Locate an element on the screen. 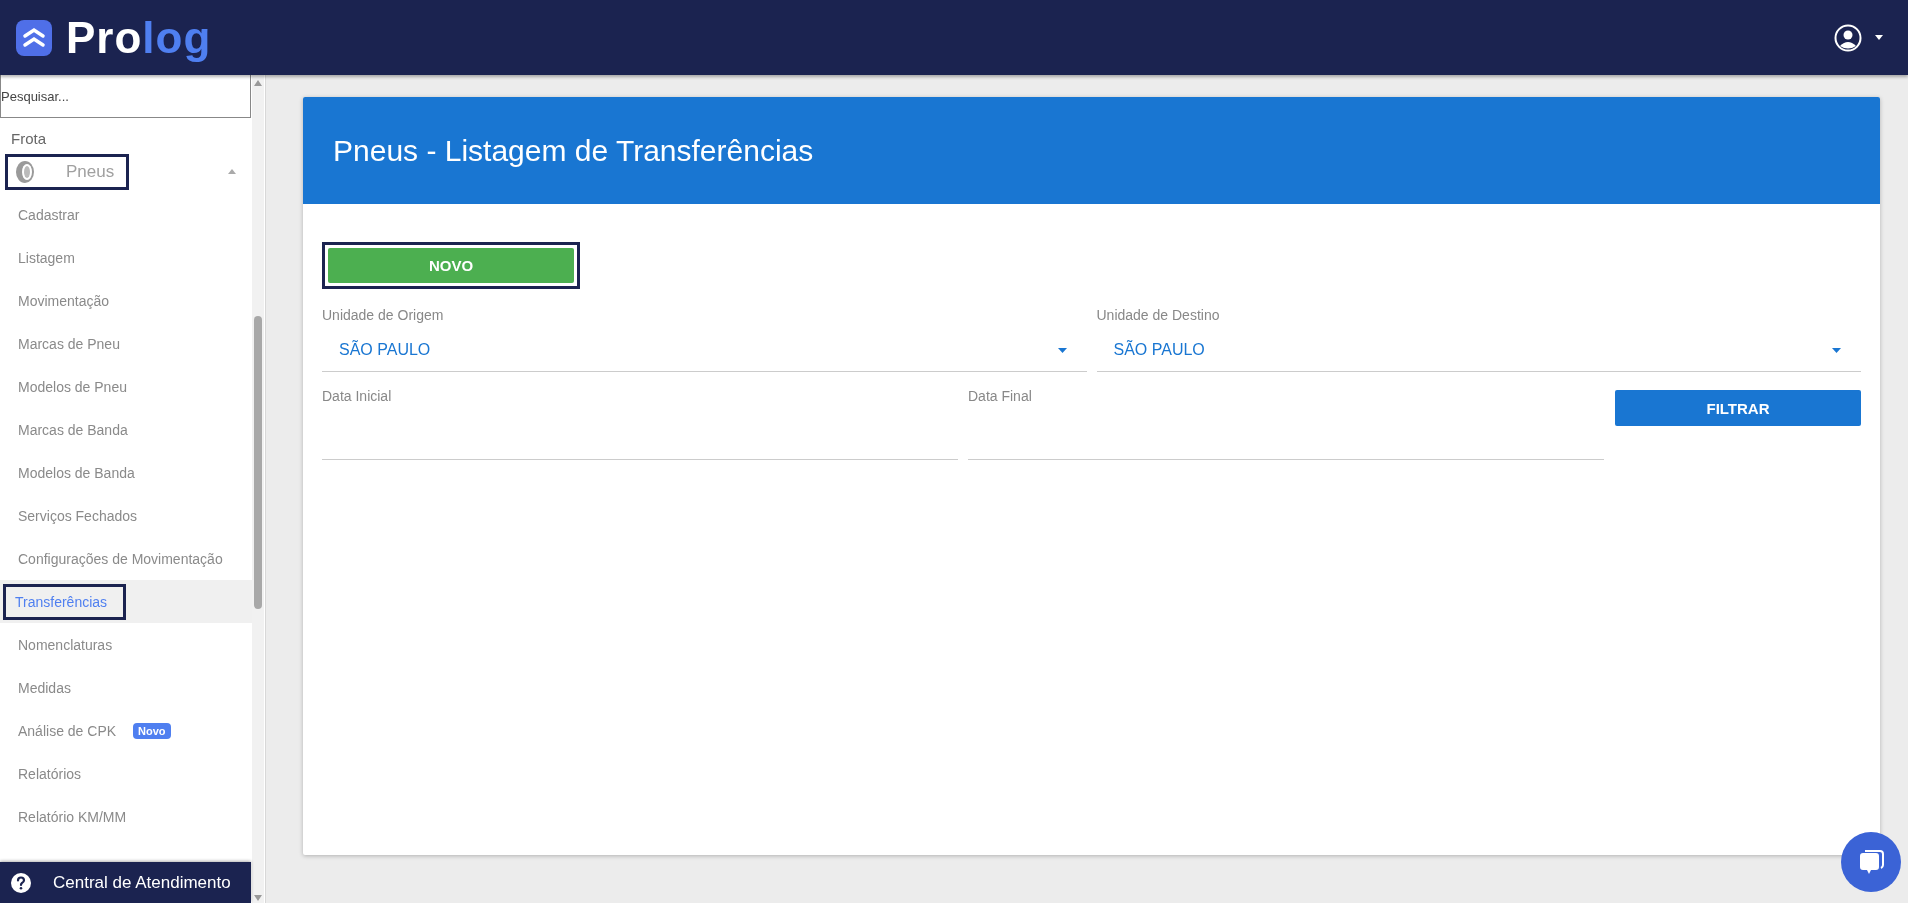  scrollbar is located at coordinates (258, 489).